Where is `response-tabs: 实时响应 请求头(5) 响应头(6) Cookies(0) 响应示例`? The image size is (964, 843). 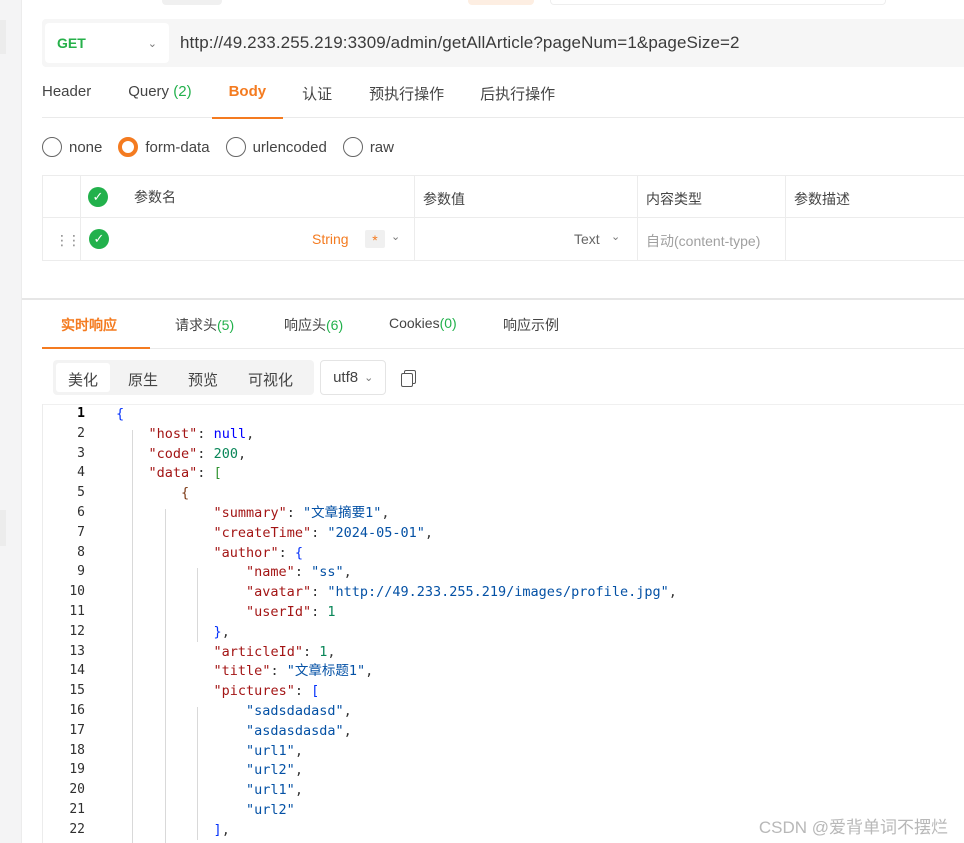 response-tabs: 实时响应 请求头(5) 响应头(6) Cookies(0) 响应示例 is located at coordinates (503, 325).